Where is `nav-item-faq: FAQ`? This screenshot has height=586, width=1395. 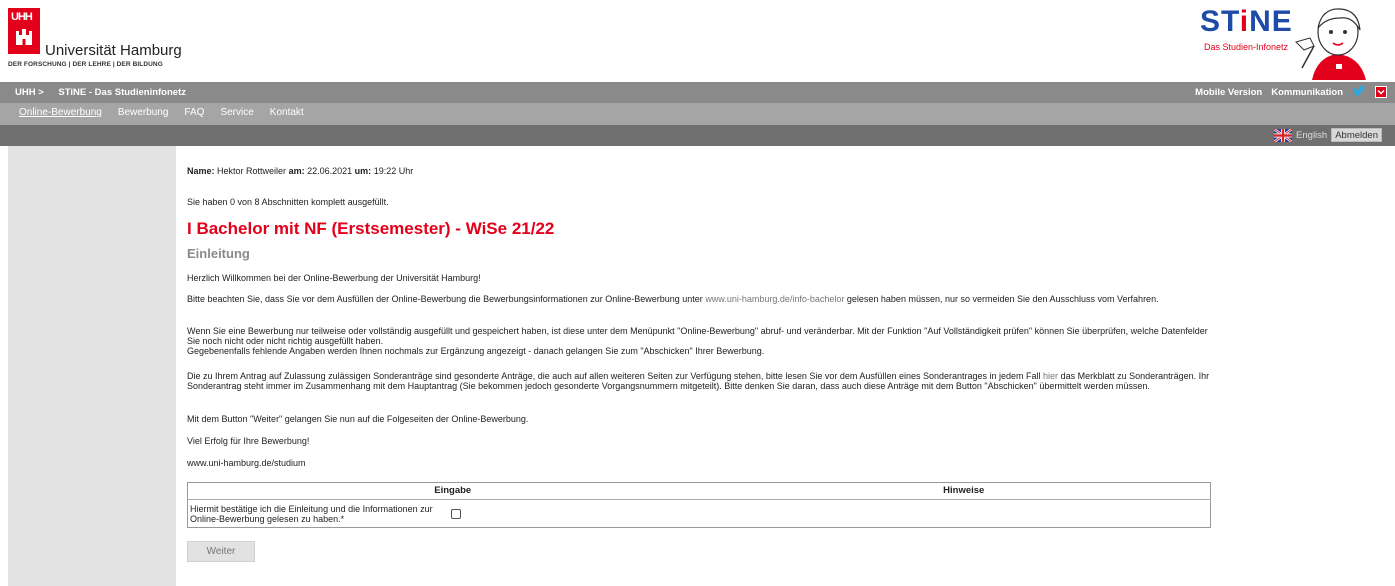
nav-item-faq: FAQ is located at coordinates (194, 114).